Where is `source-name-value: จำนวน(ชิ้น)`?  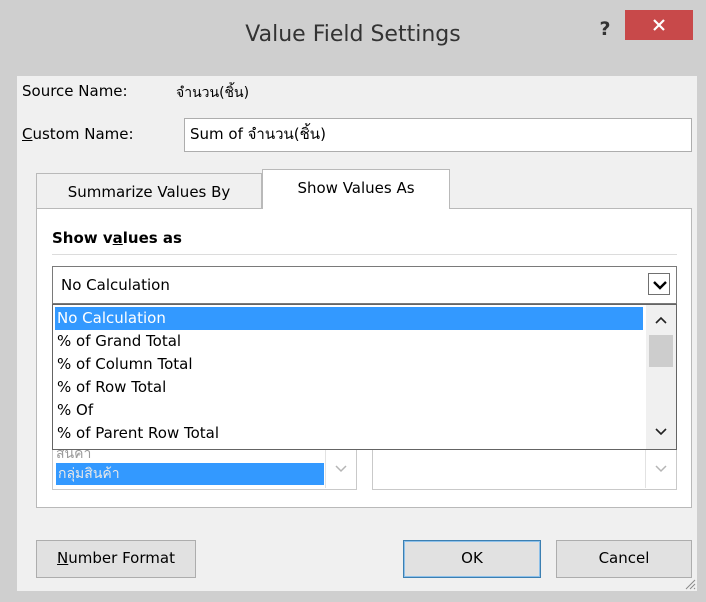
source-name-value: จำนวน(ชิ้น) is located at coordinates (213, 93).